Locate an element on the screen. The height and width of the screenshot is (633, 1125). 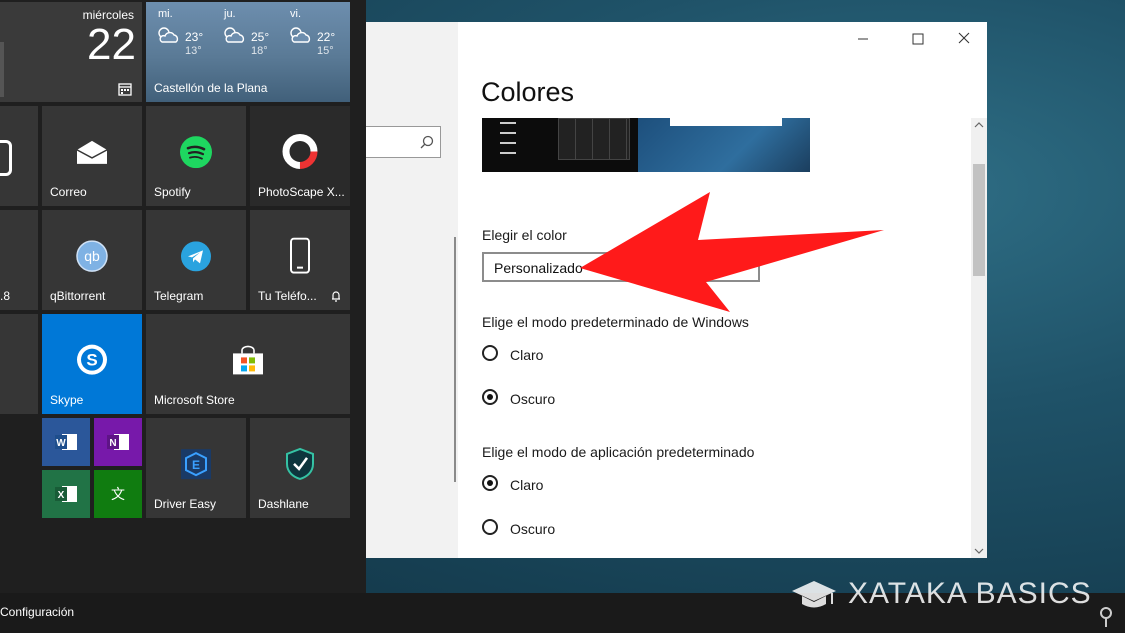
weather-day-name: mi. is located at coordinates (165, 14).